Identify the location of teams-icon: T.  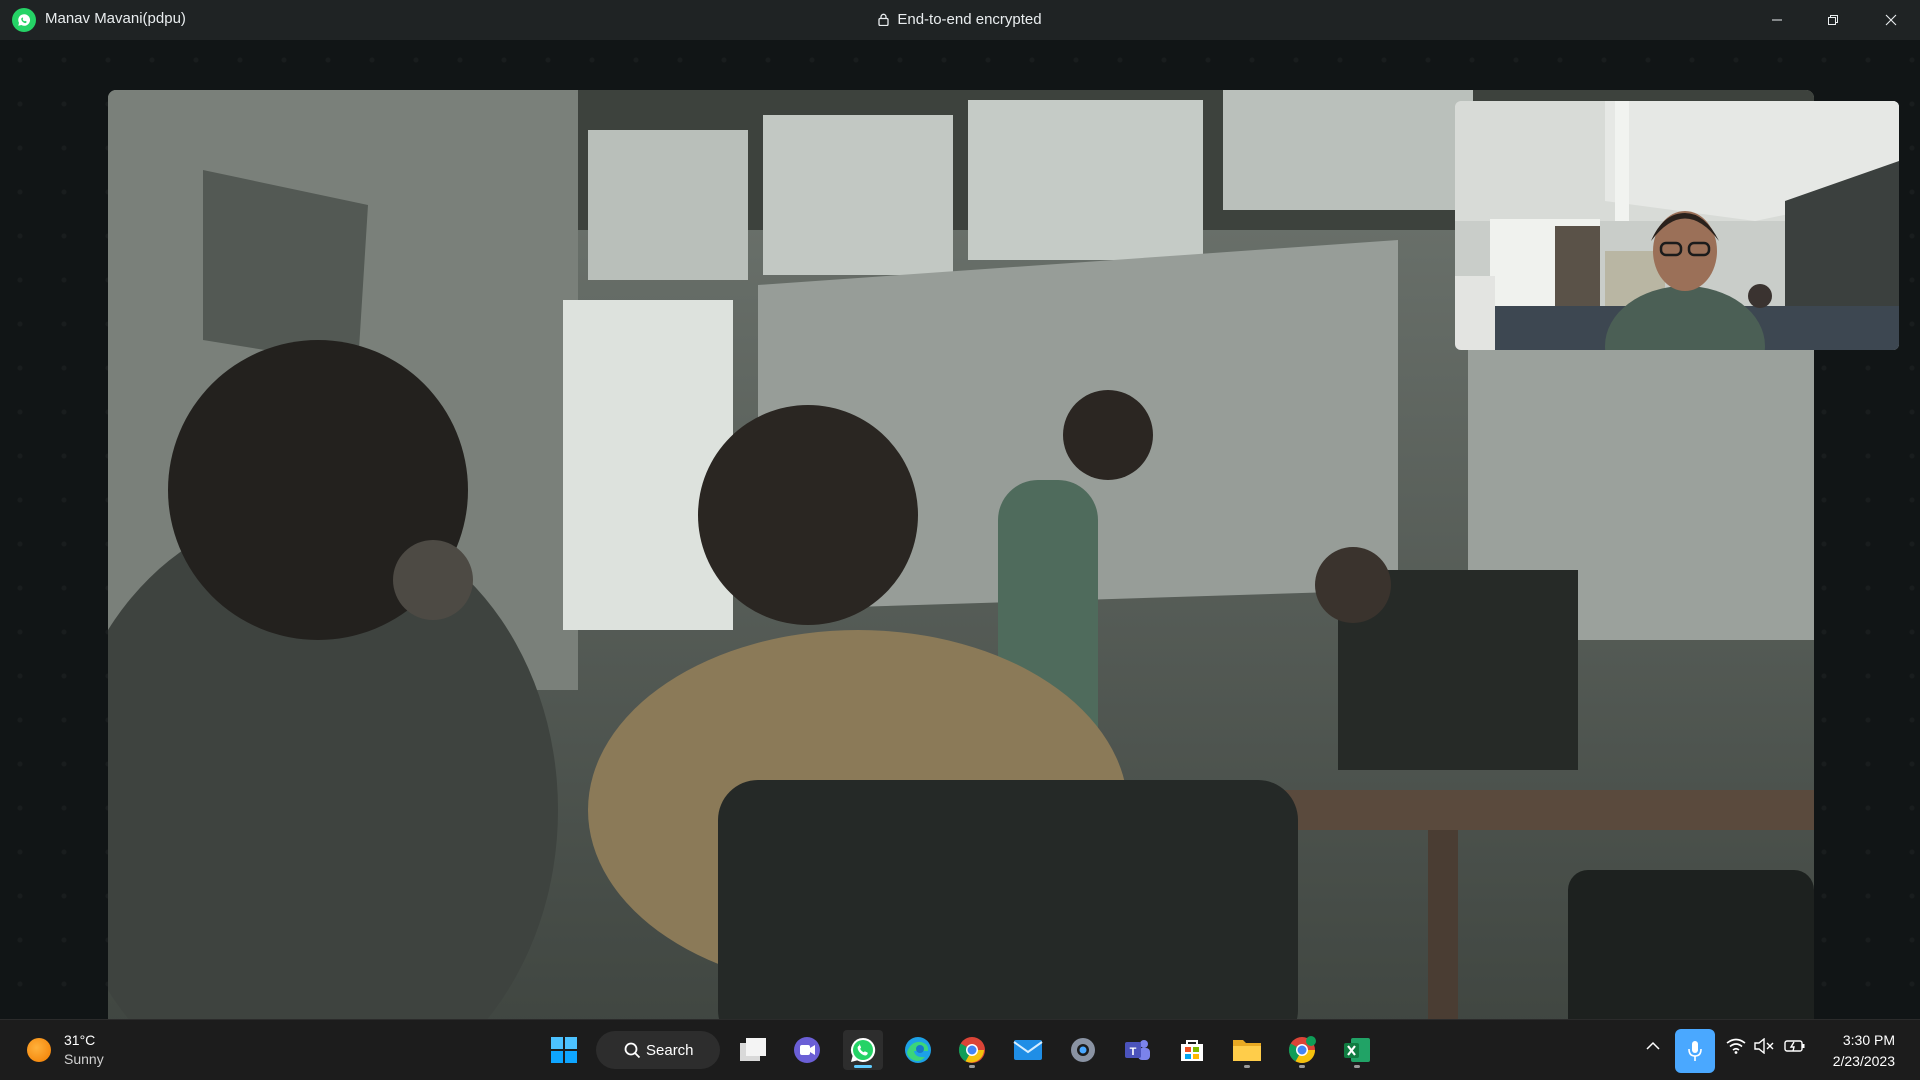
(1137, 1050).